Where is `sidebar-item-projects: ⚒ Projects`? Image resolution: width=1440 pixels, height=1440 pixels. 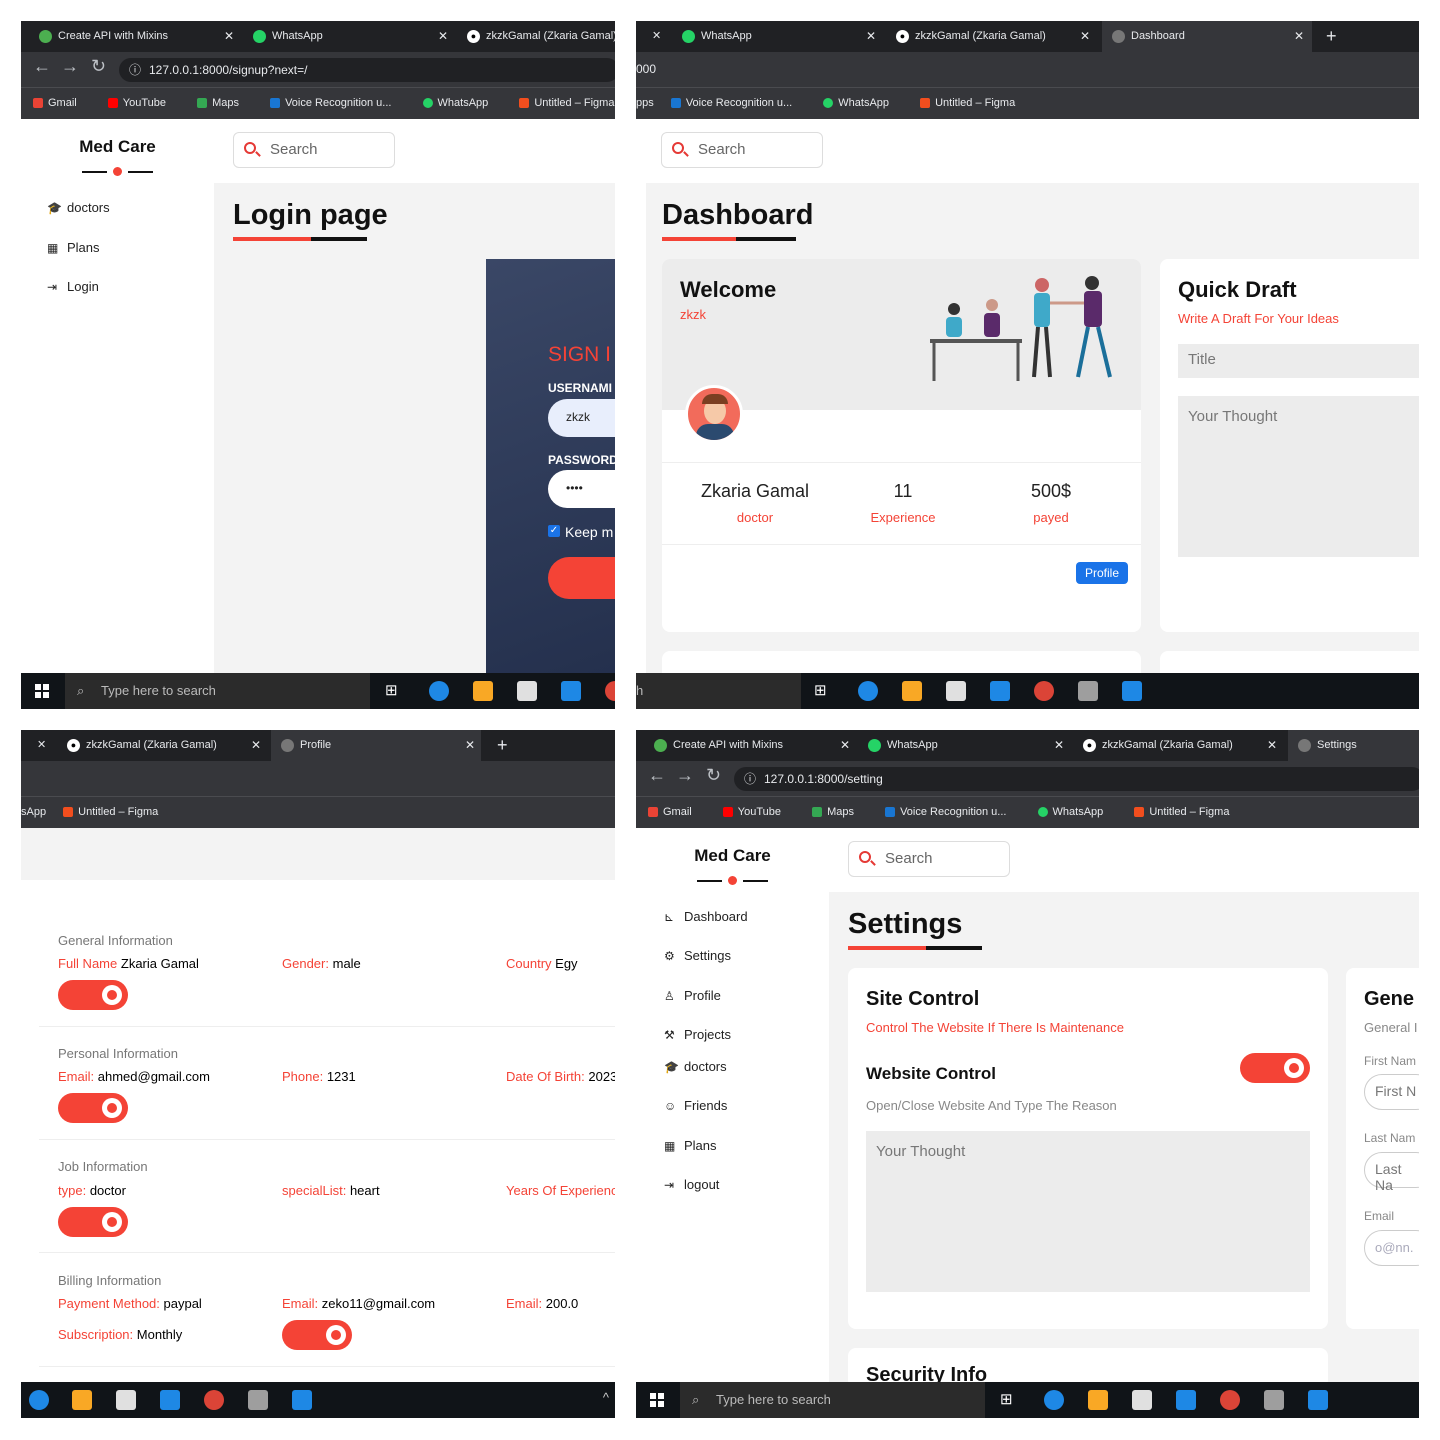
sidebar-item-projects: ⚒ Projects is located at coordinates (697, 1034).